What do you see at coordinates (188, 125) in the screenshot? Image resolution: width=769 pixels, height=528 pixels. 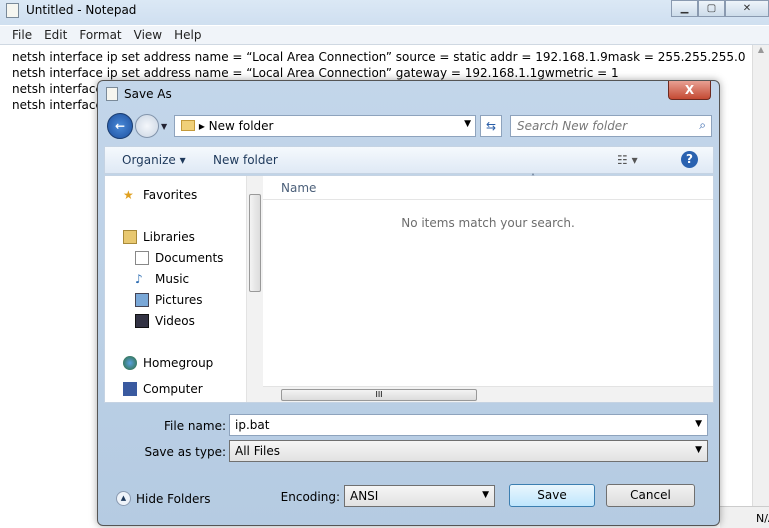 I see `folder-icon` at bounding box center [188, 125].